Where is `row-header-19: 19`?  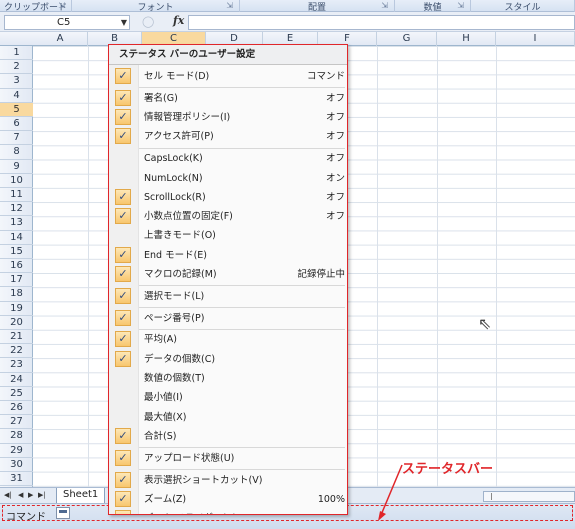 row-header-19: 19 is located at coordinates (16, 309).